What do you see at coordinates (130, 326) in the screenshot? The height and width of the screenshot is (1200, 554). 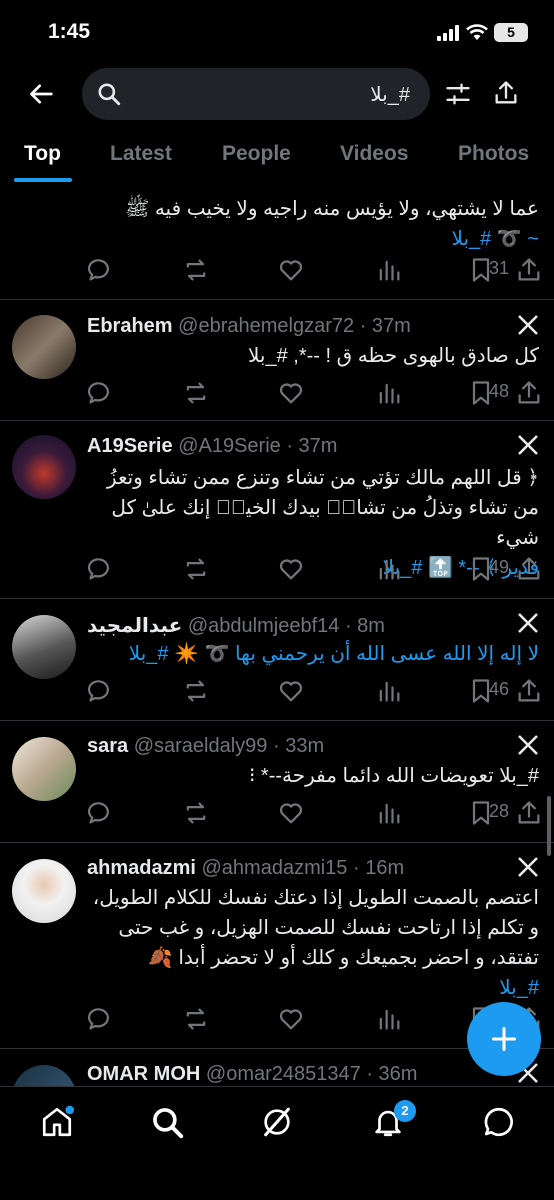 I see `author-name: Ebrahem` at bounding box center [130, 326].